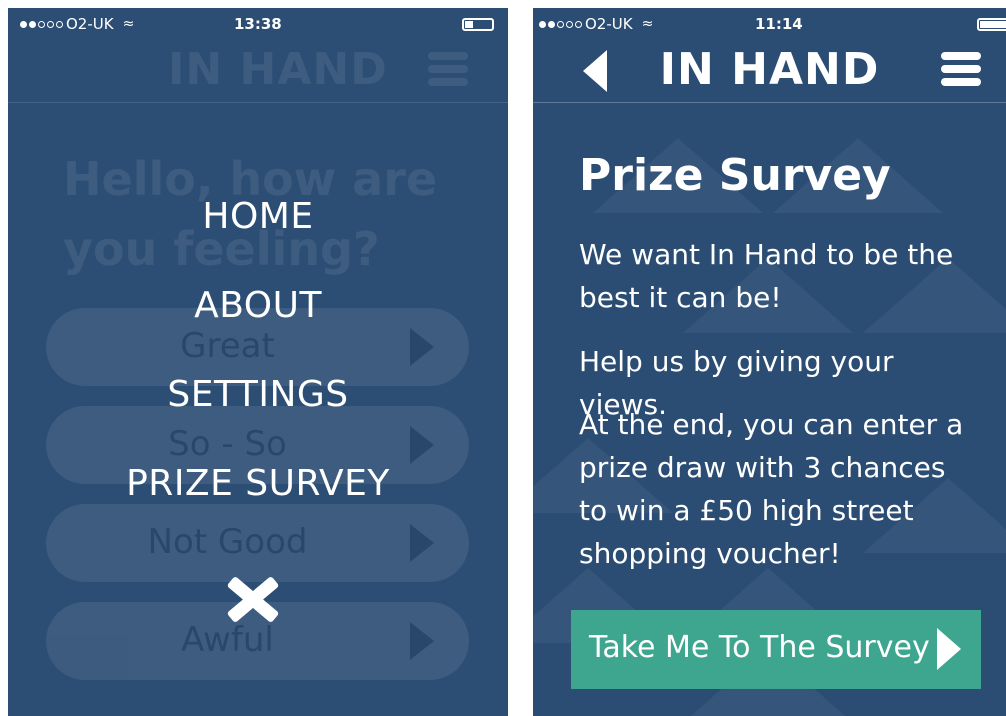  What do you see at coordinates (258, 216) in the screenshot?
I see `menu-item-home: HOME` at bounding box center [258, 216].